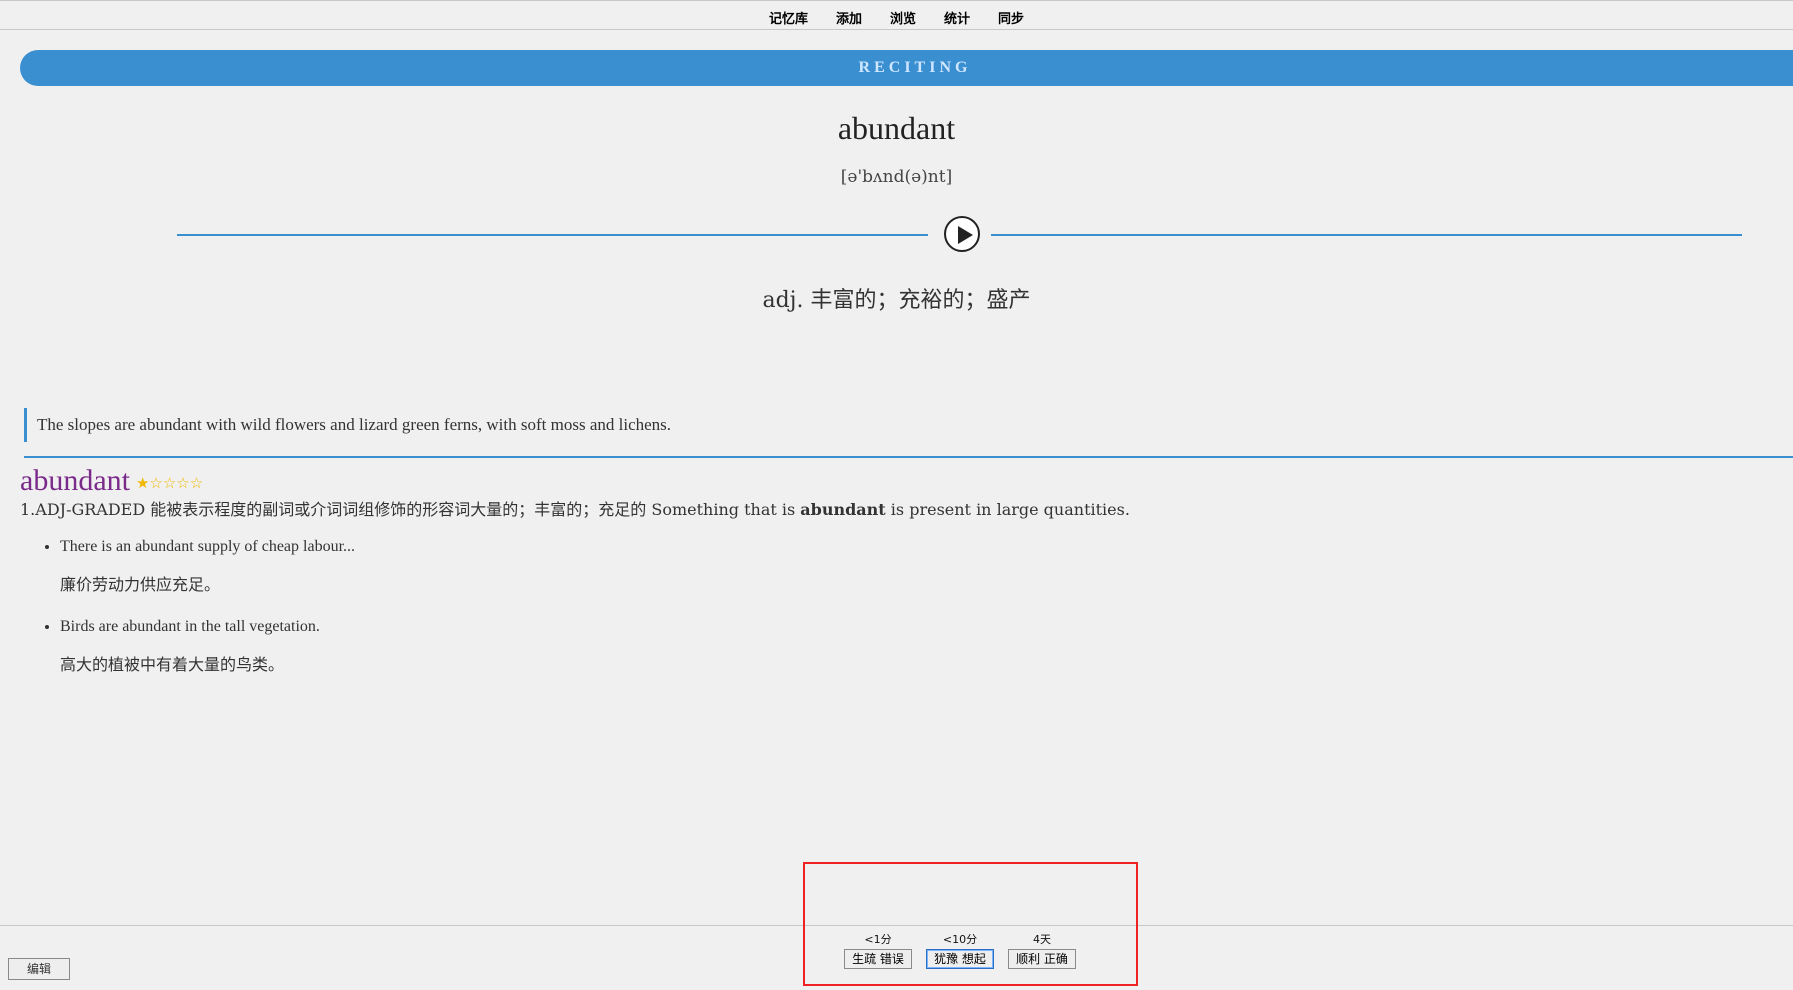 This screenshot has height=990, width=1793. Describe the element at coordinates (906, 68) in the screenshot. I see `reciting-banner: RECITING` at that location.